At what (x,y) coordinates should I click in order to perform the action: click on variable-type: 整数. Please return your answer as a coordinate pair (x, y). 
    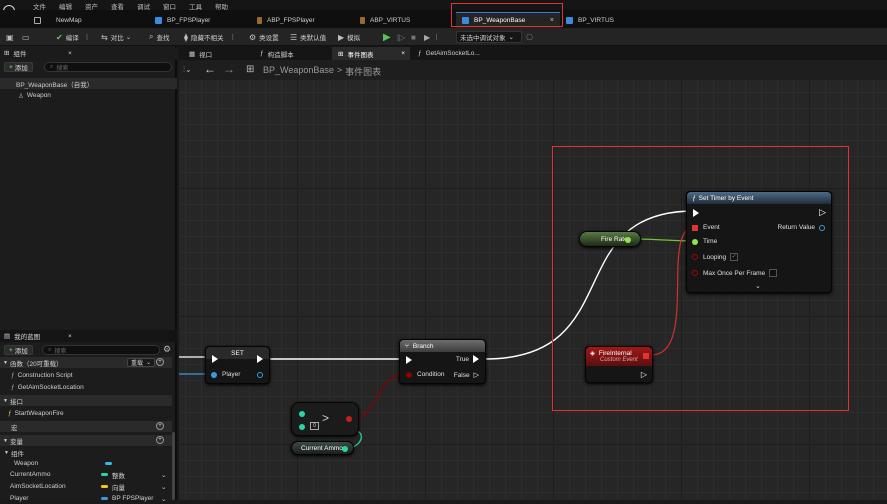
    Looking at the image, I should click on (113, 475).